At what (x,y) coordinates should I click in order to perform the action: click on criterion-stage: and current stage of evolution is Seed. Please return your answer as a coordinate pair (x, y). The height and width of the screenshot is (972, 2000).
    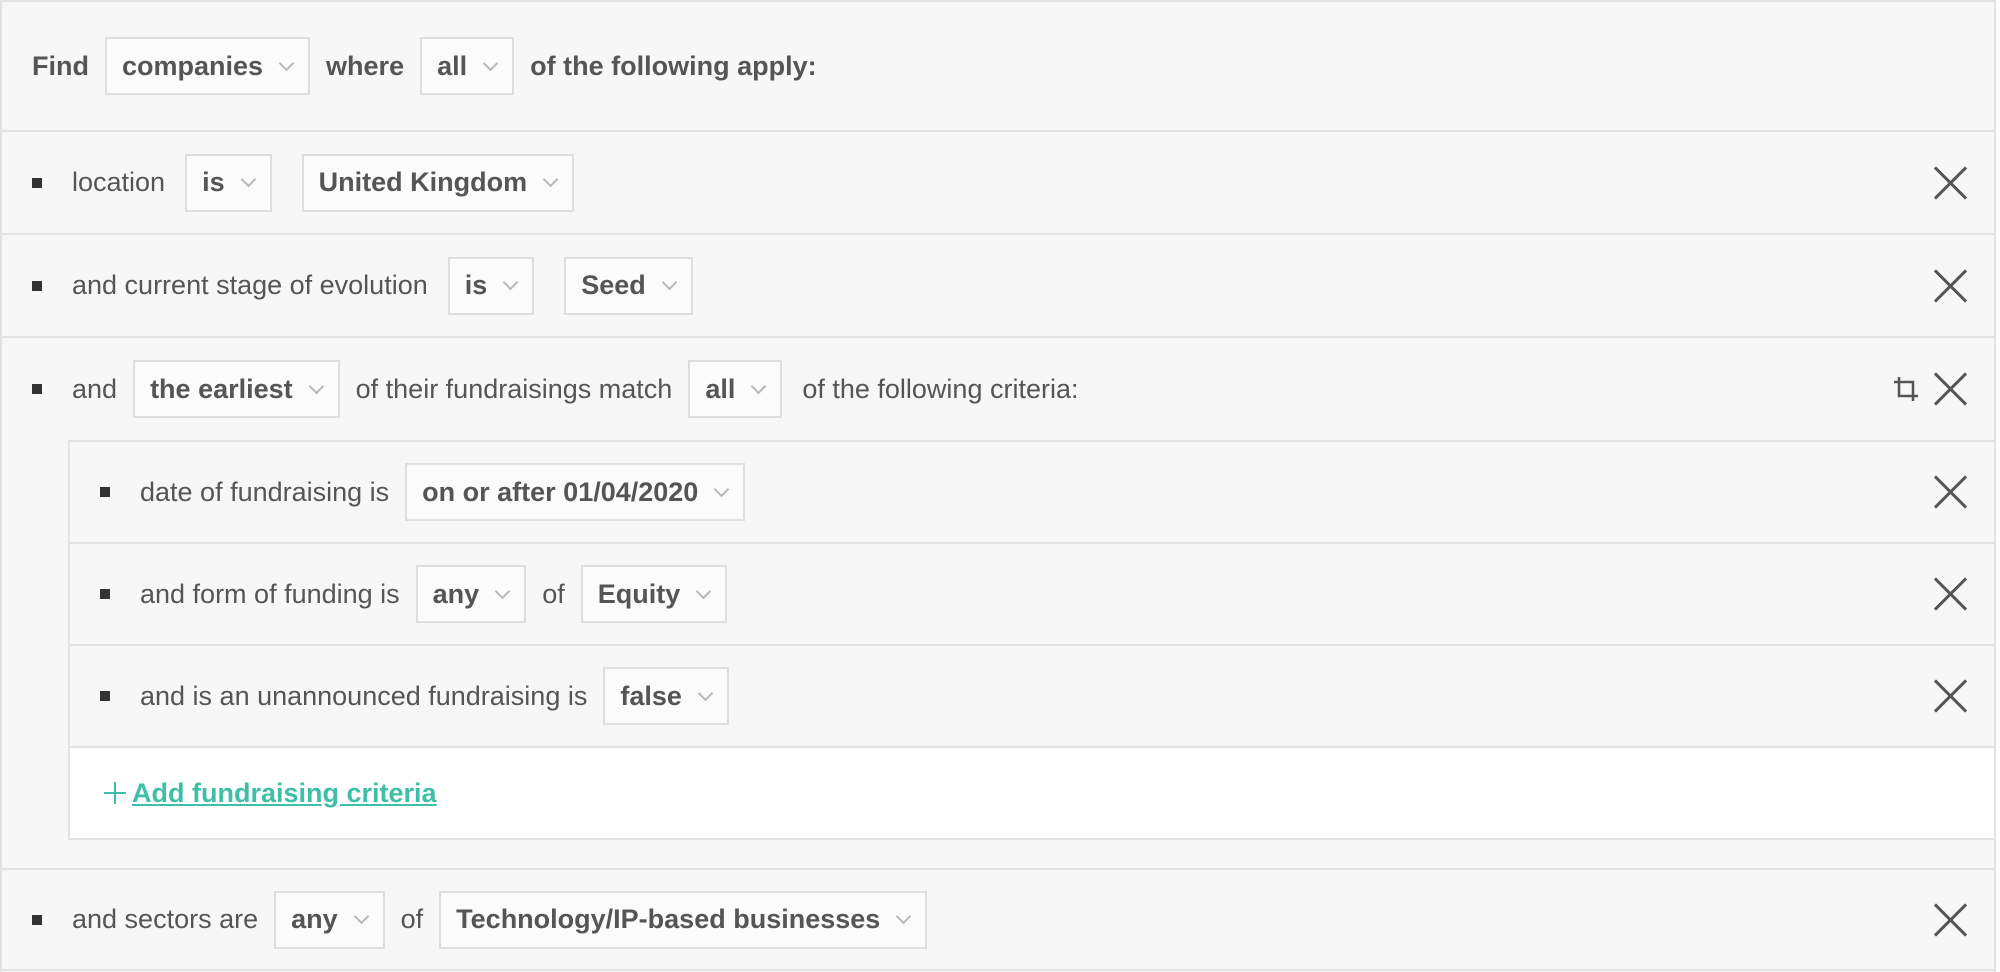
    Looking at the image, I should click on (998, 286).